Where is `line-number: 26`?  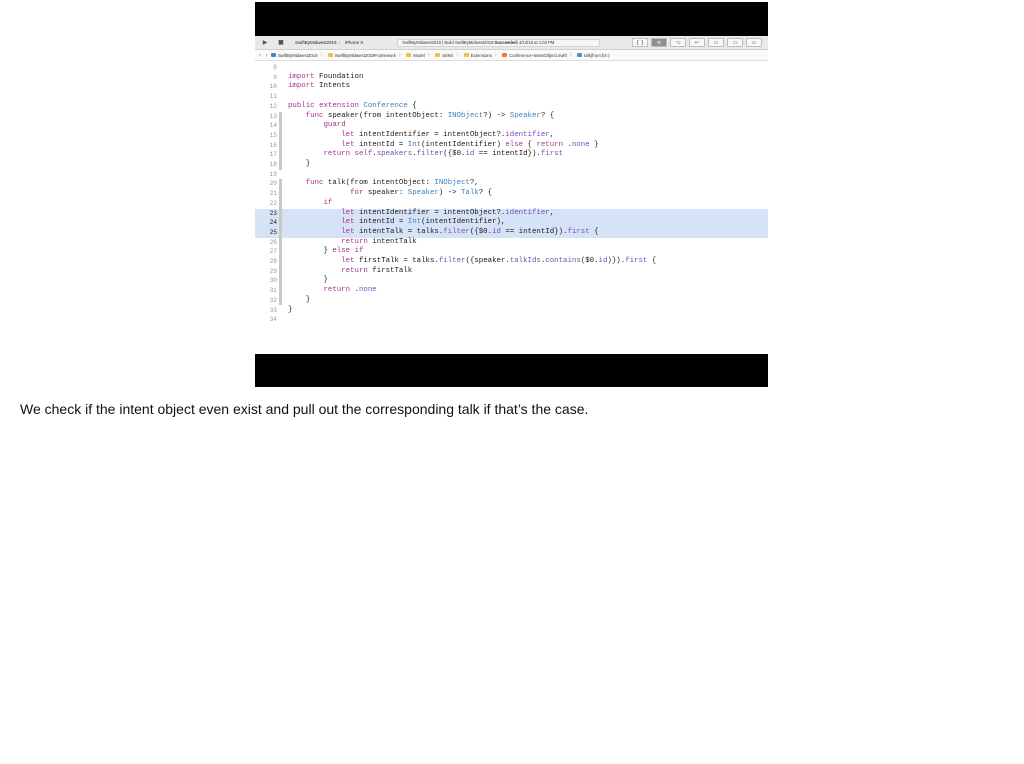
line-number: 26 is located at coordinates (273, 242).